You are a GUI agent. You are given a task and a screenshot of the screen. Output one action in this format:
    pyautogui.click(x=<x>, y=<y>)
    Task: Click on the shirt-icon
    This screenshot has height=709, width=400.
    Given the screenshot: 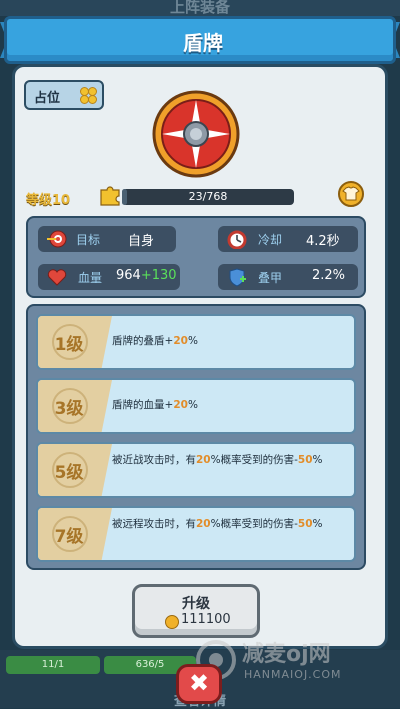 What is the action you would take?
    pyautogui.click(x=351, y=194)
    